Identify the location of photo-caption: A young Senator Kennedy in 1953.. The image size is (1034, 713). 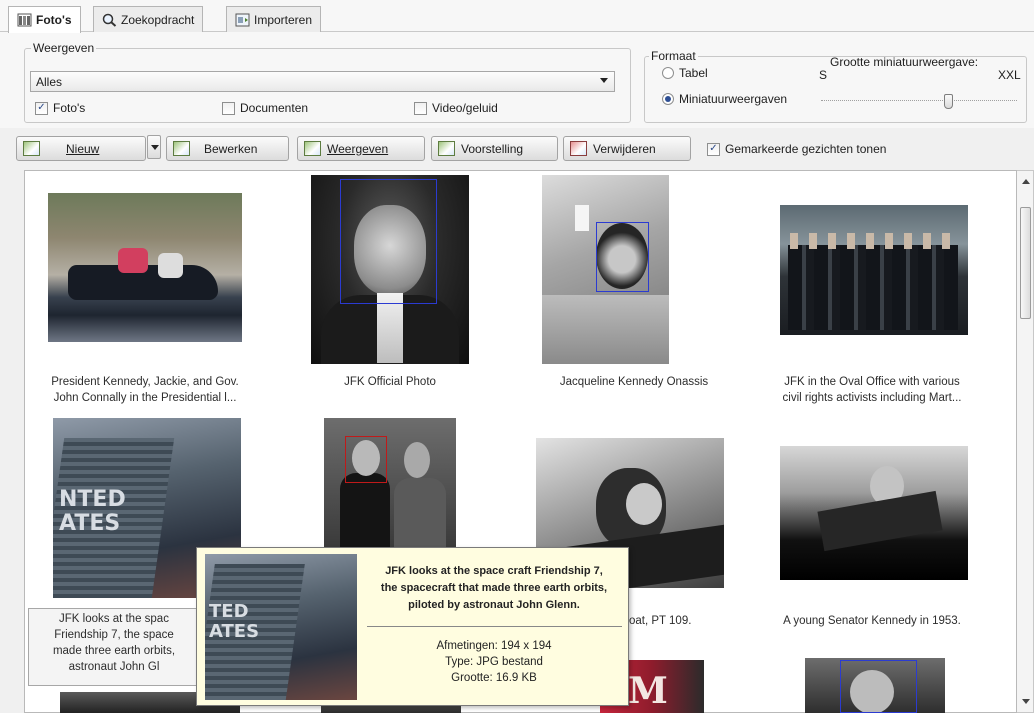
(872, 621).